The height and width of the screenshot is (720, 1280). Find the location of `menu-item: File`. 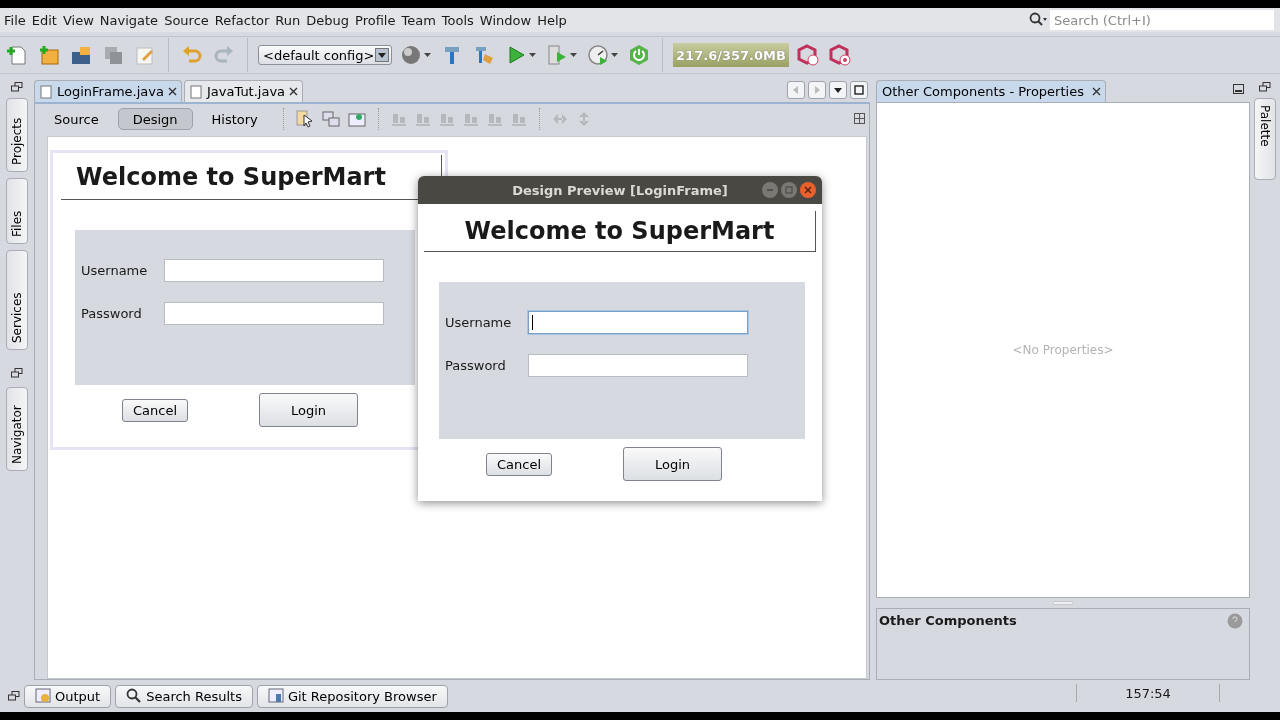

menu-item: File is located at coordinates (17, 20).